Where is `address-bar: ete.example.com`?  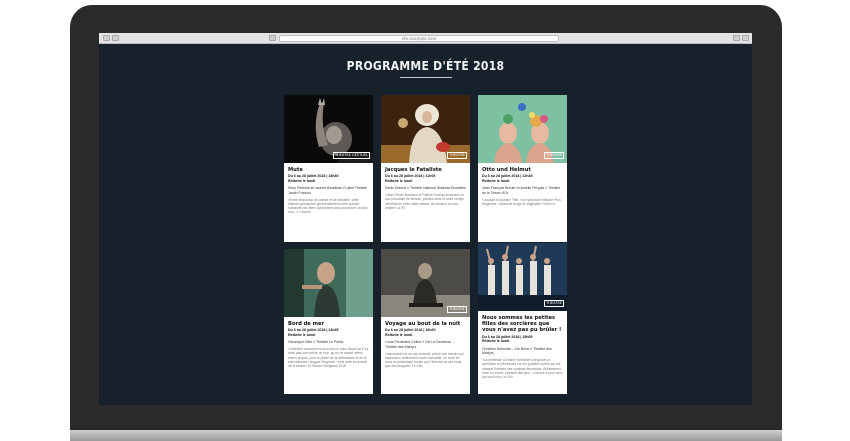 address-bar: ete.example.com is located at coordinates (419, 38).